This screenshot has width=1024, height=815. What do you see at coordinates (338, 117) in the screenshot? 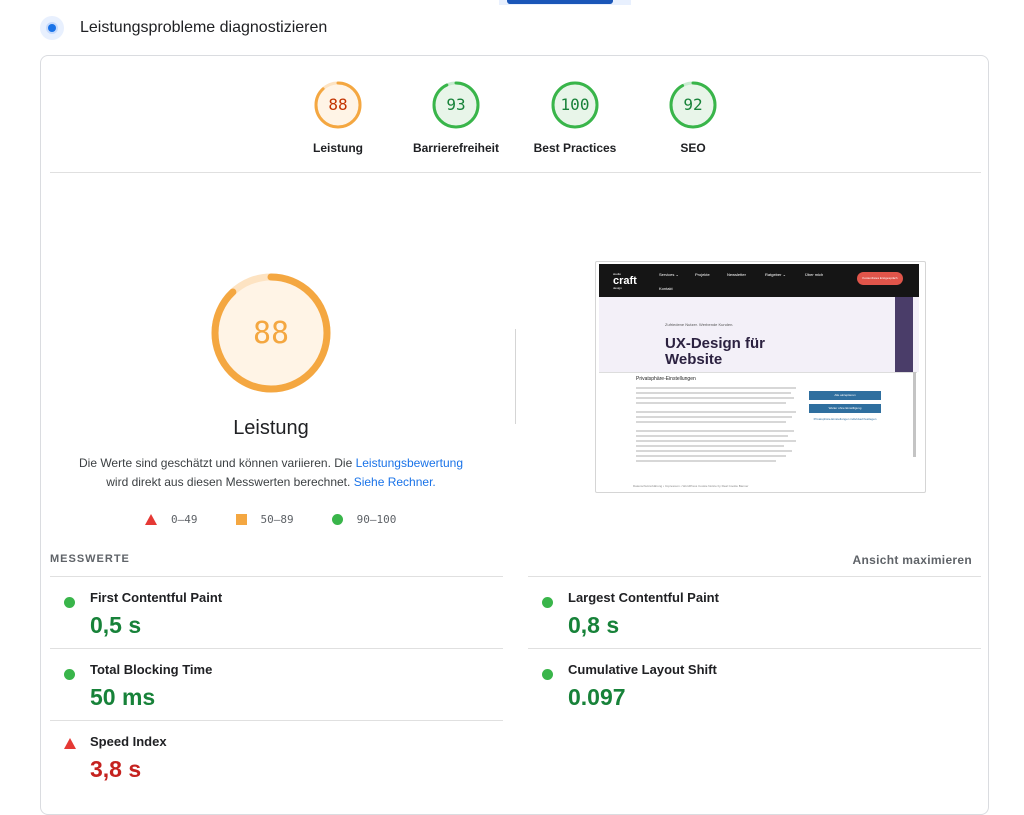
I see `gauge-leistung: 88 Leistung` at bounding box center [338, 117].